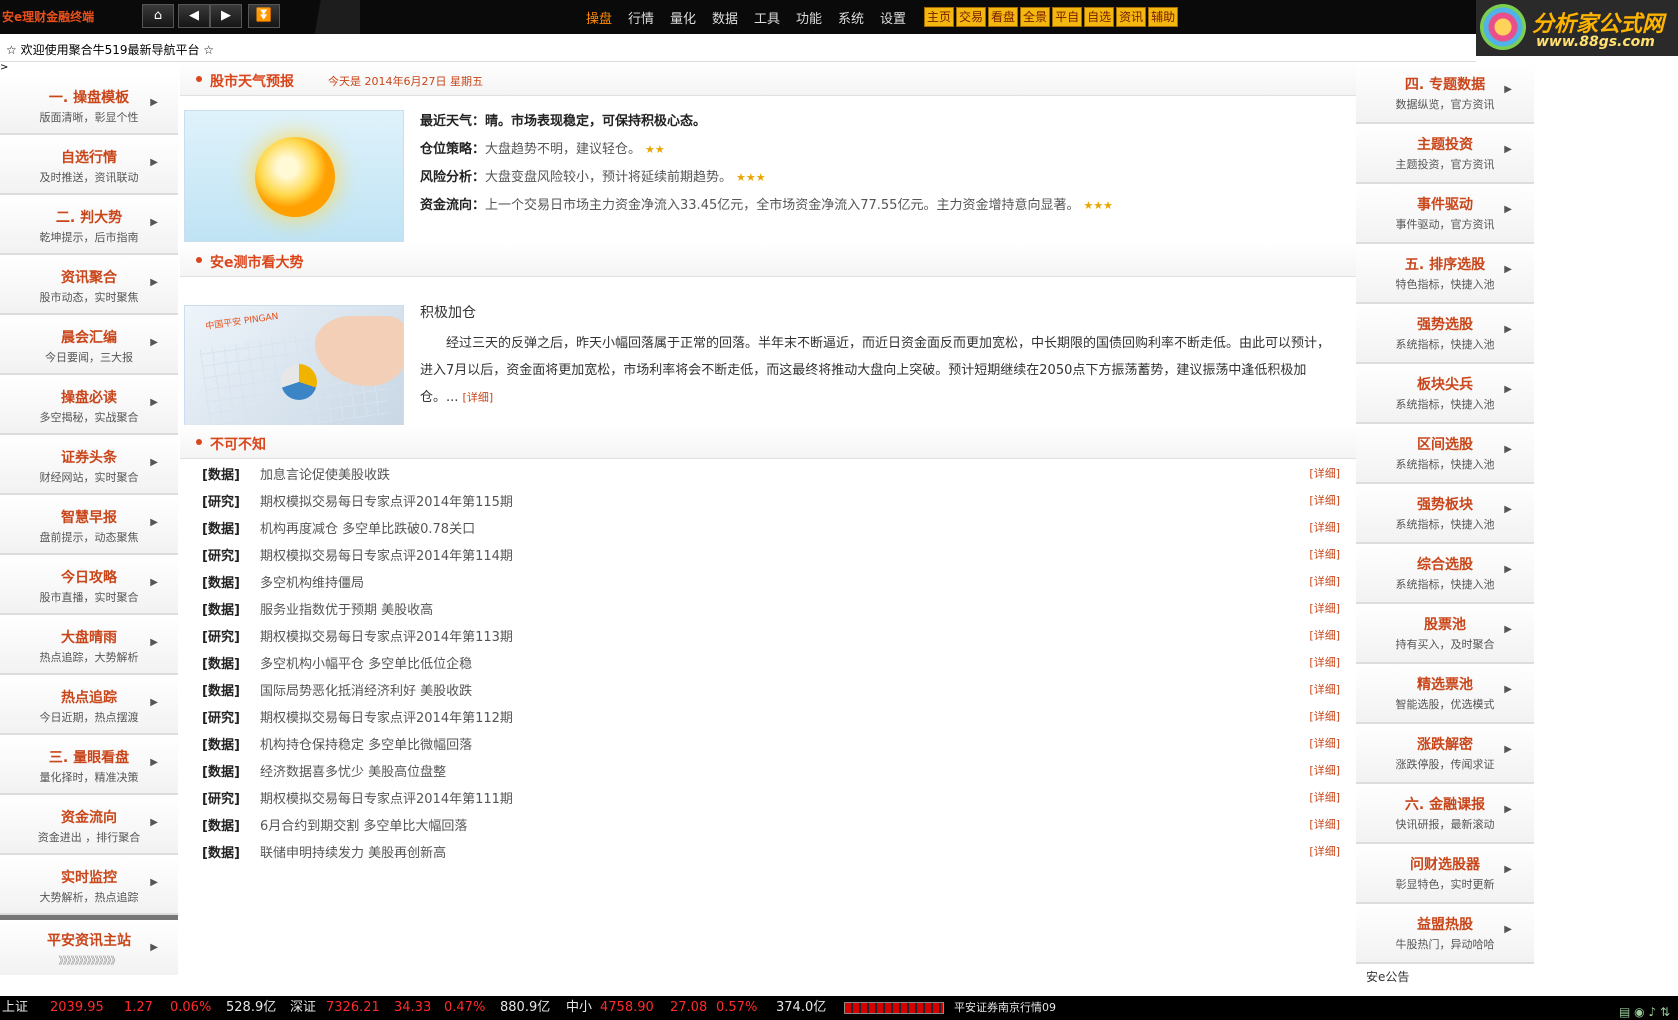 Image resolution: width=1678 pixels, height=1020 pixels. I want to click on news-title-link: 经济数据喜多忧少 美股高位盘整, so click(353, 770).